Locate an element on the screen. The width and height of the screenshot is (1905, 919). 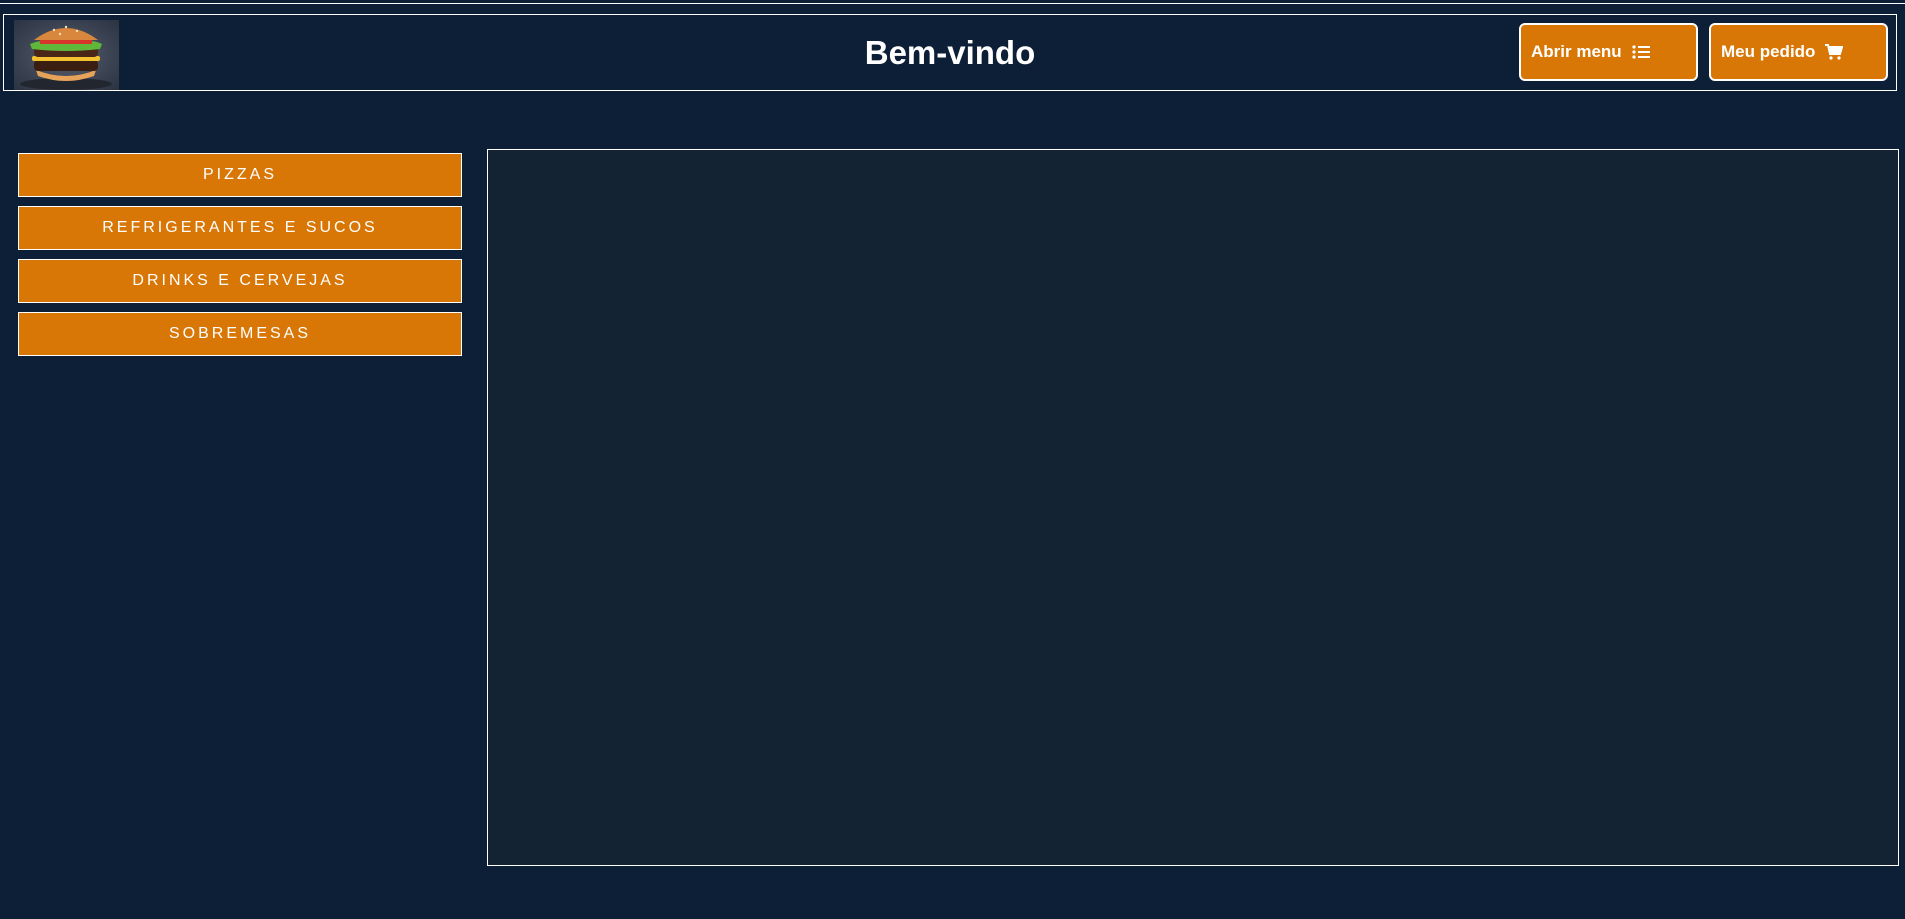
list-icon is located at coordinates (1641, 52).